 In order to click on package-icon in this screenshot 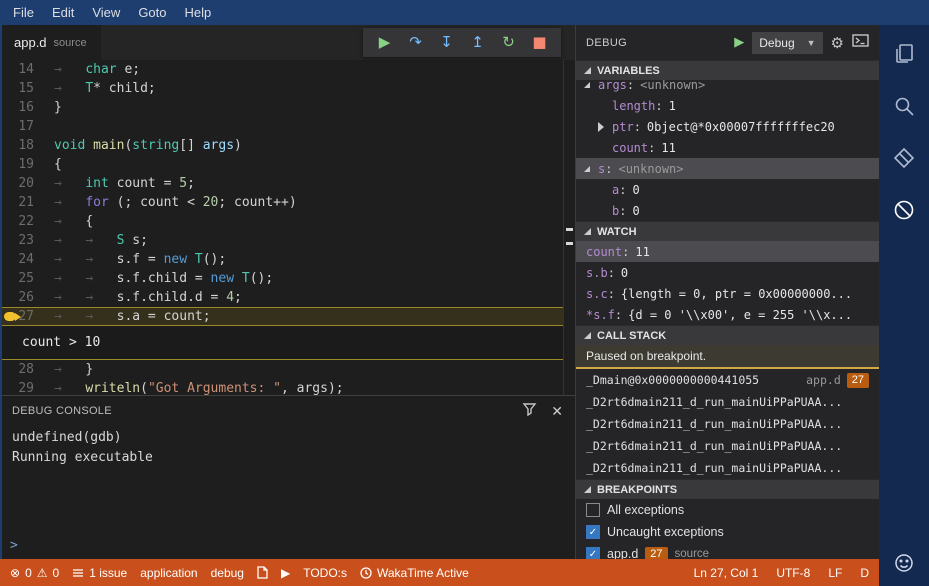, I will do `click(904, 158)`.